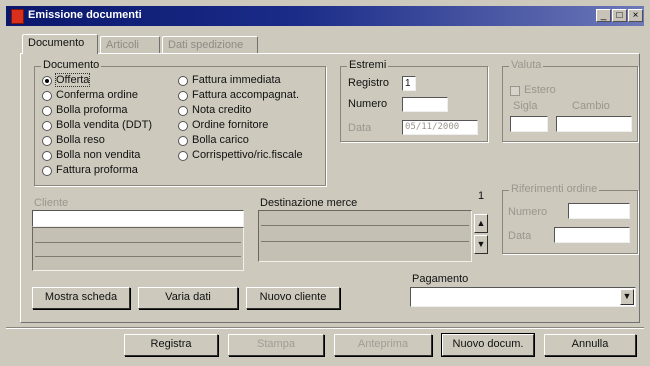 Image resolution: width=650 pixels, height=366 pixels. I want to click on cliente-label: Cliente, so click(51, 203).